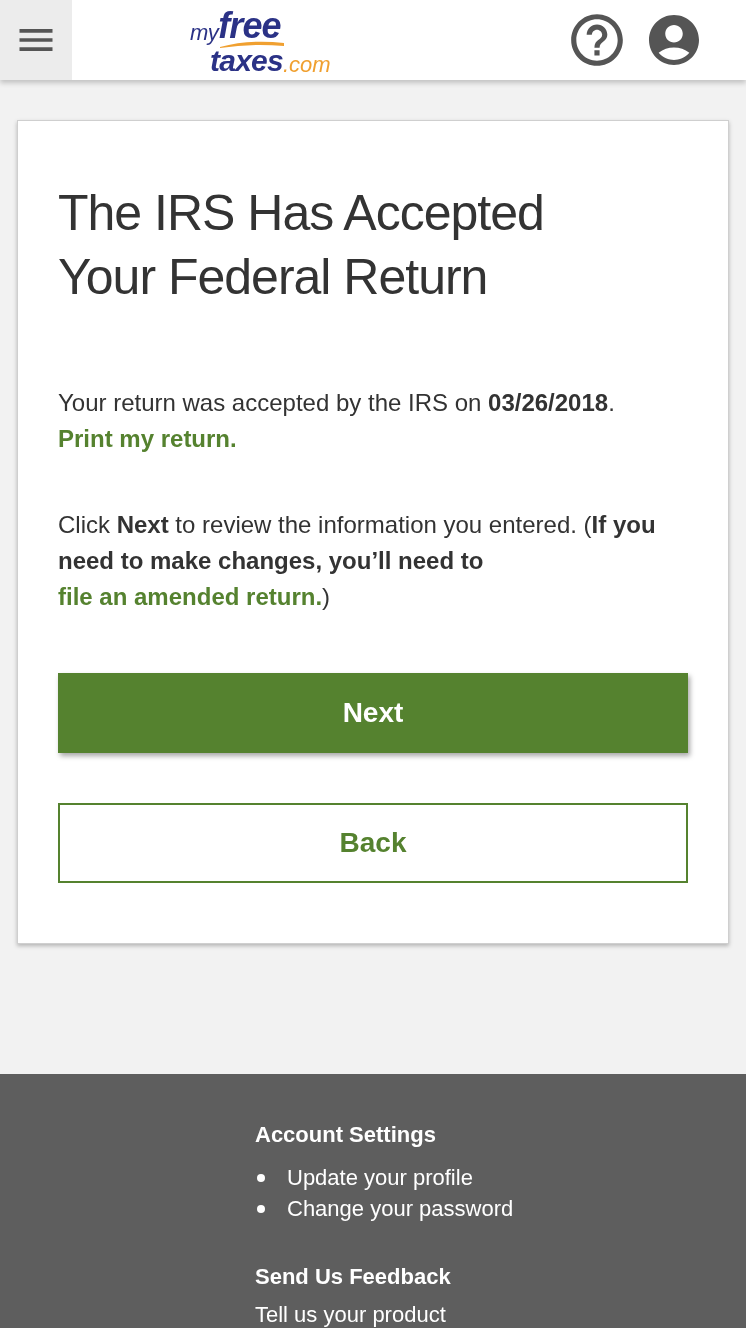 The height and width of the screenshot is (1328, 746). I want to click on menu-button, so click(36, 40).